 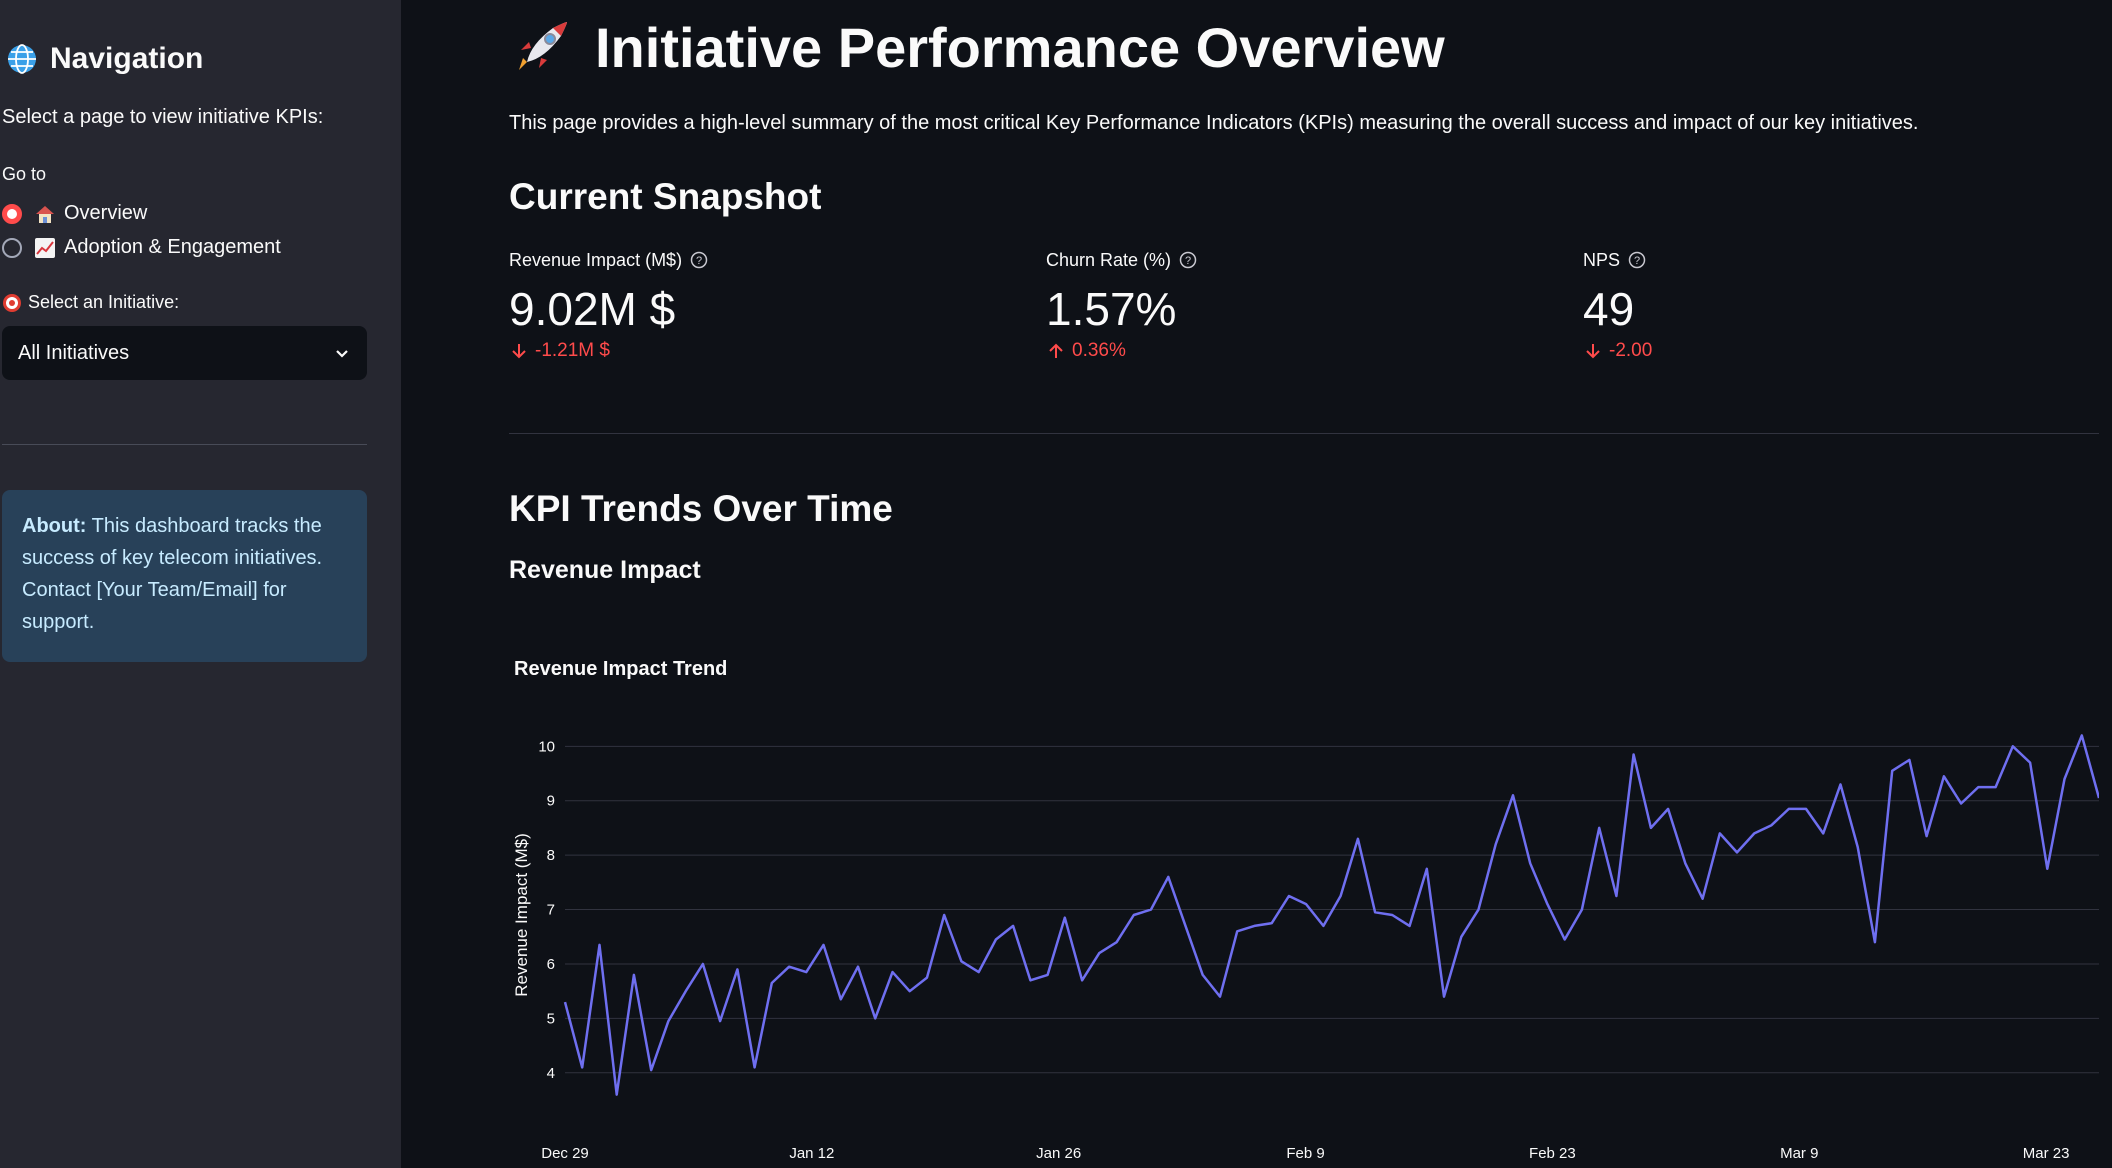 I want to click on metric-delta: -2.00, so click(x=1833, y=351).